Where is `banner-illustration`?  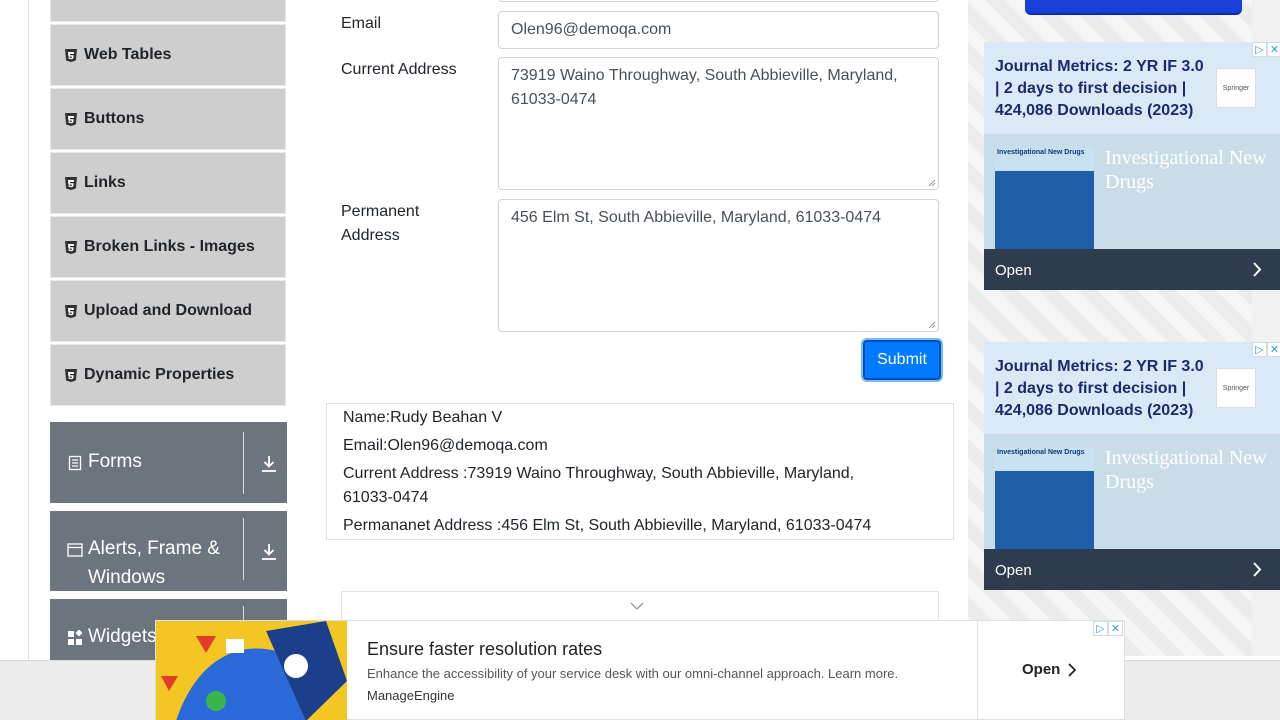 banner-illustration is located at coordinates (251, 670).